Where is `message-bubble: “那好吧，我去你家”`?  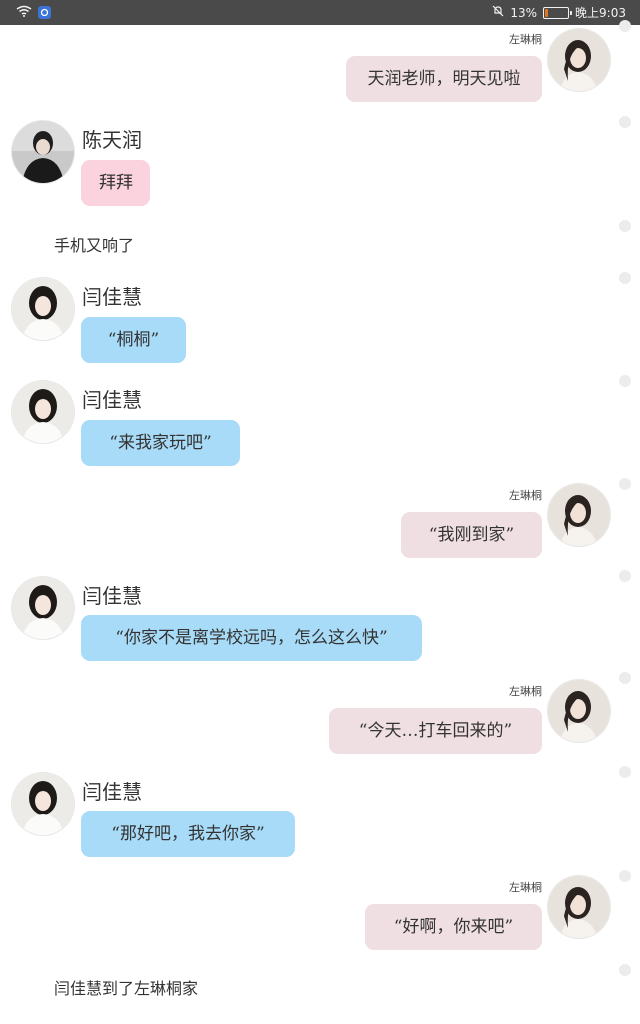 message-bubble: “那好吧，我去你家” is located at coordinates (188, 834).